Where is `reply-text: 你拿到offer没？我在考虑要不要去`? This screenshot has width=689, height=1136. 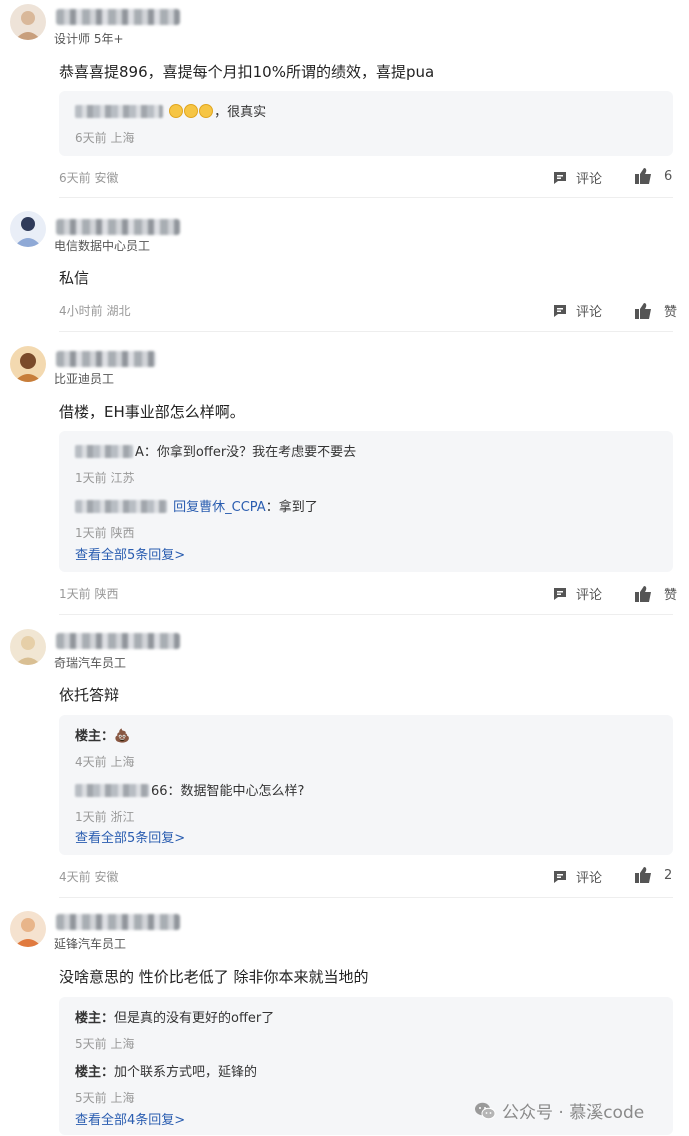 reply-text: 你拿到offer没？我在考虑要不要去 is located at coordinates (256, 452).